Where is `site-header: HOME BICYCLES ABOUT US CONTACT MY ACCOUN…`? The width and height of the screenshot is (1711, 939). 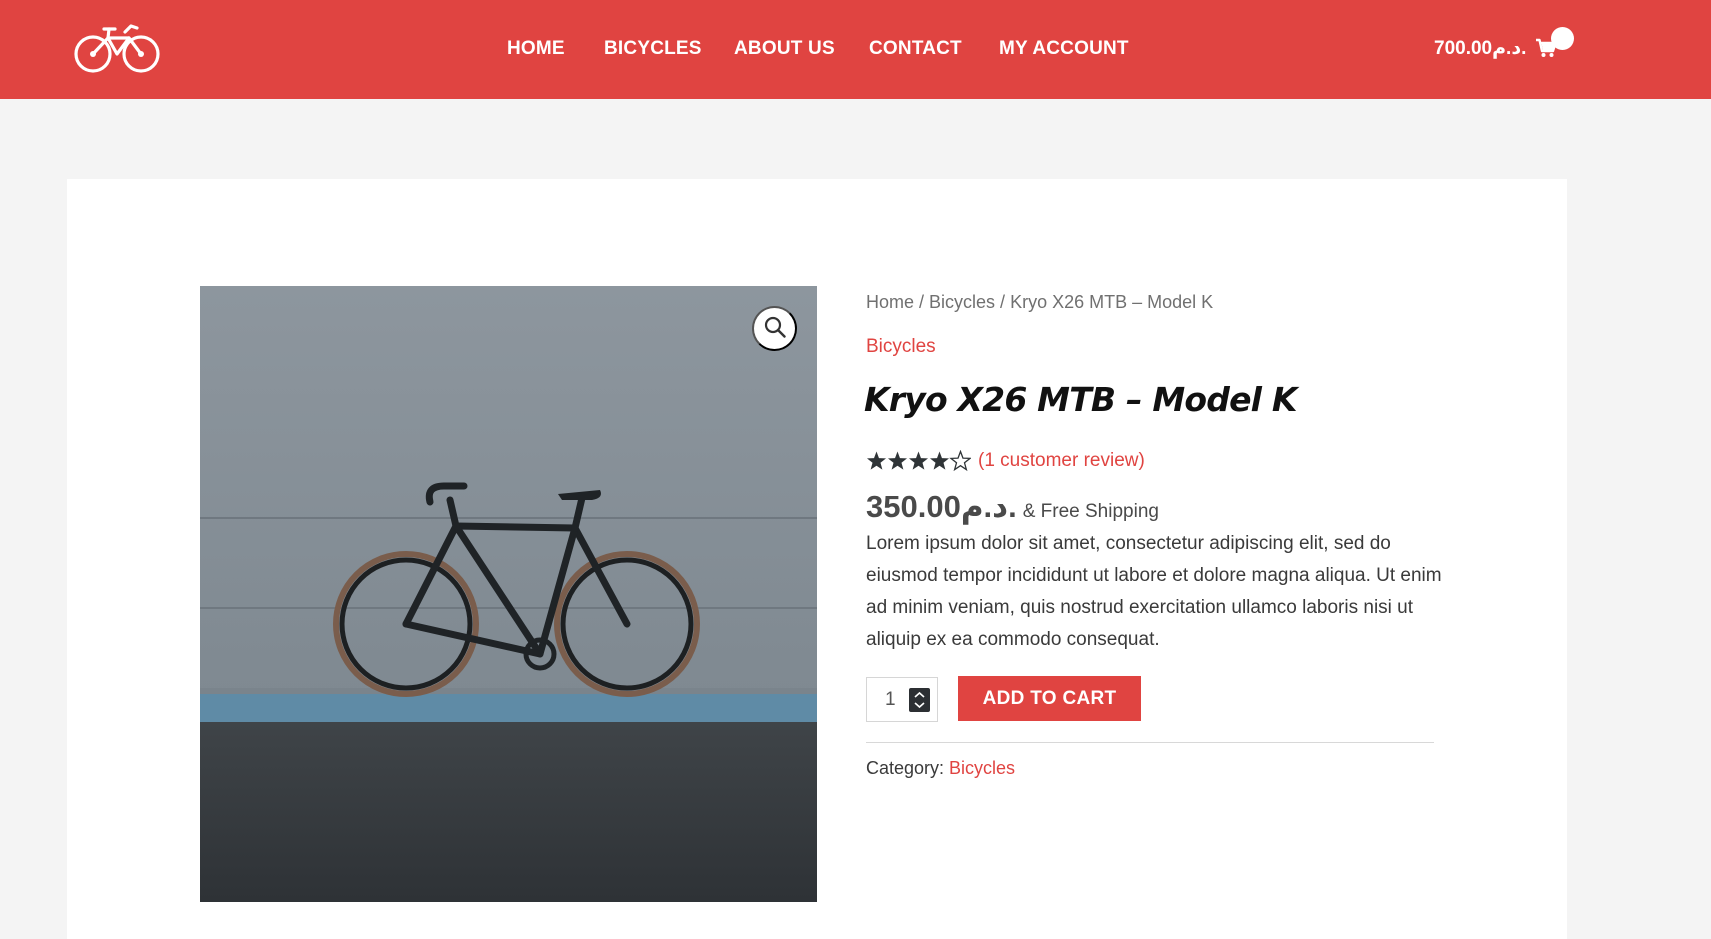 site-header: HOME BICYCLES ABOUT US CONTACT MY ACCOUN… is located at coordinates (855, 49).